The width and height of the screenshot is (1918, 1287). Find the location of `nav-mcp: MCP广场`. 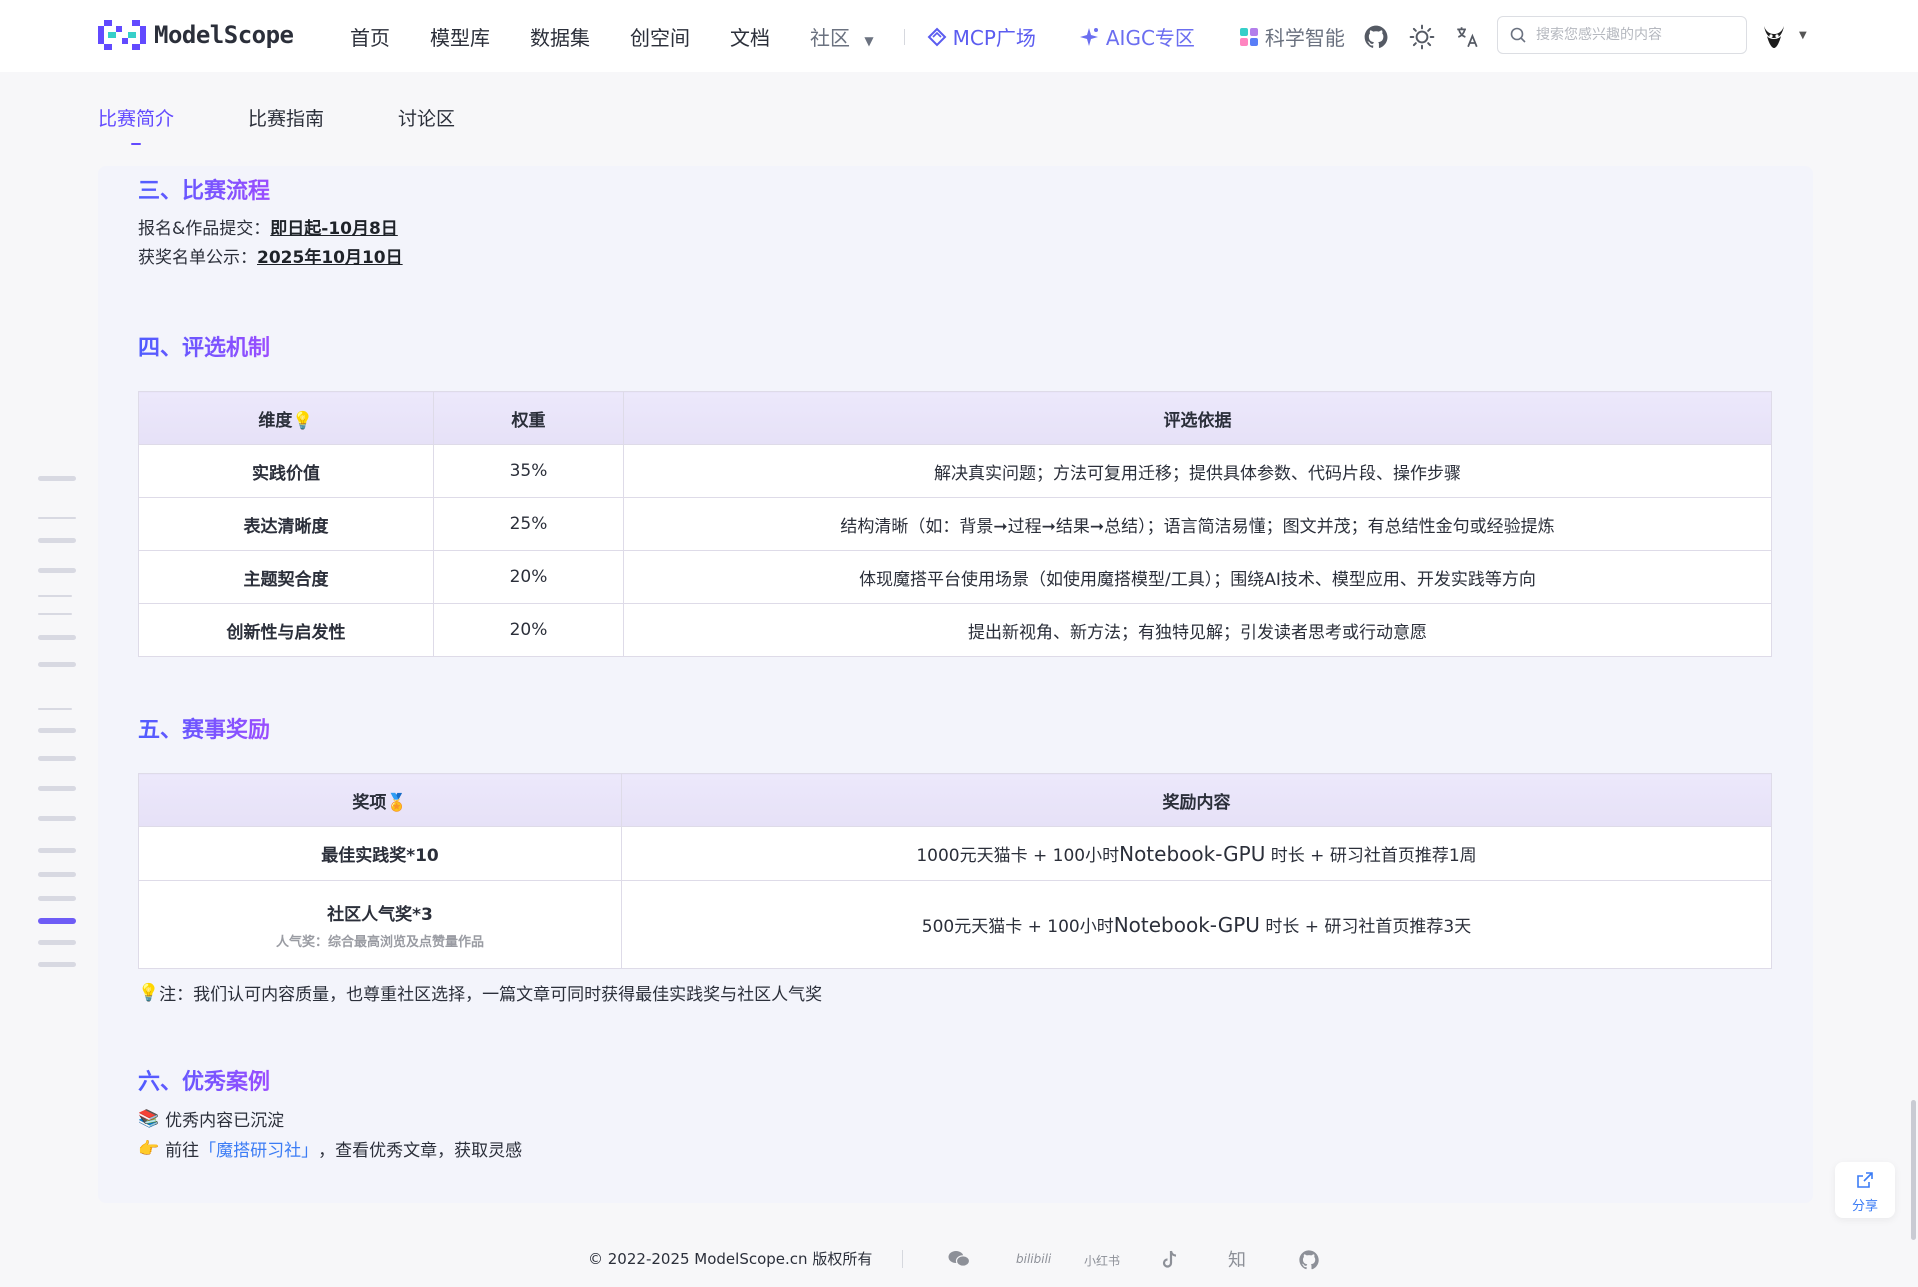

nav-mcp: MCP广场 is located at coordinates (981, 36).